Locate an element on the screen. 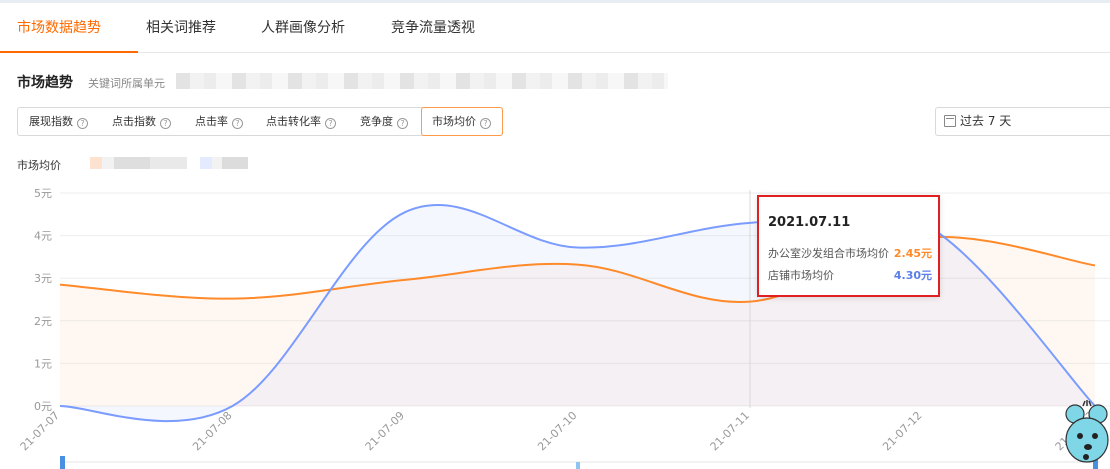 The height and width of the screenshot is (469, 1110). tab-competition-traffic: 竞争流量透视 is located at coordinates (433, 28).